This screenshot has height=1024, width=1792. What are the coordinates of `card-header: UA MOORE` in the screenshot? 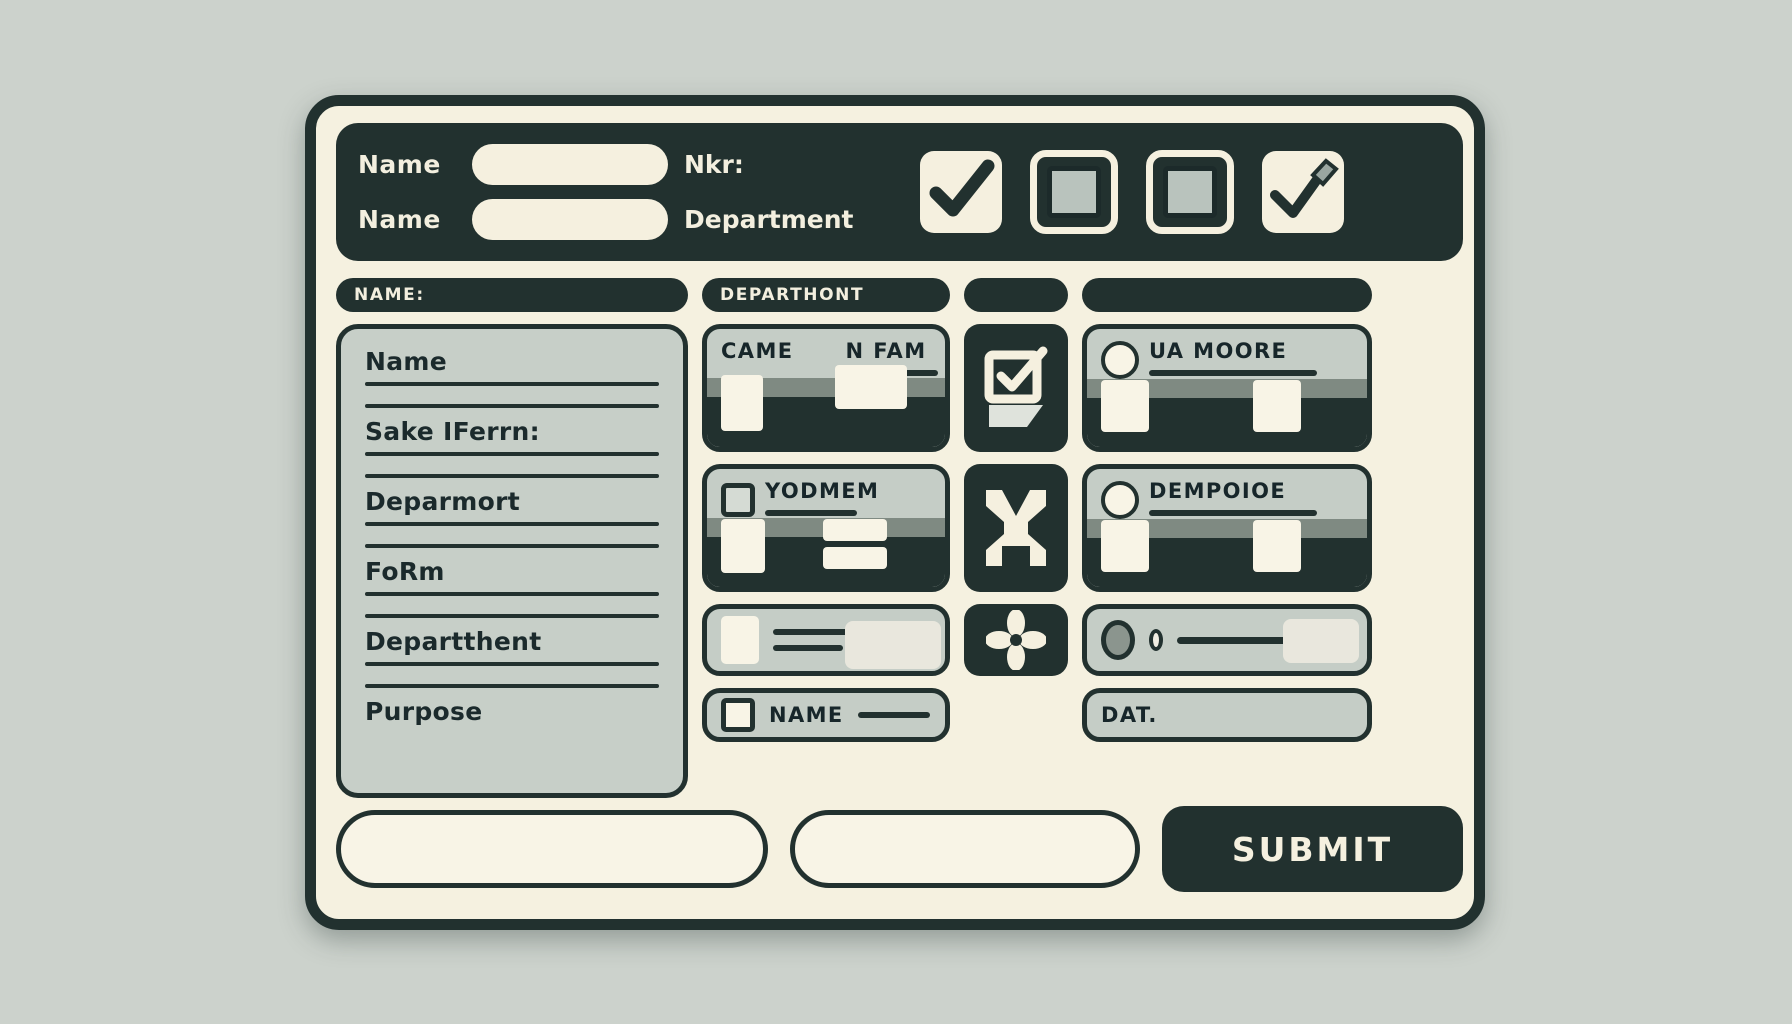 It's located at (1227, 354).